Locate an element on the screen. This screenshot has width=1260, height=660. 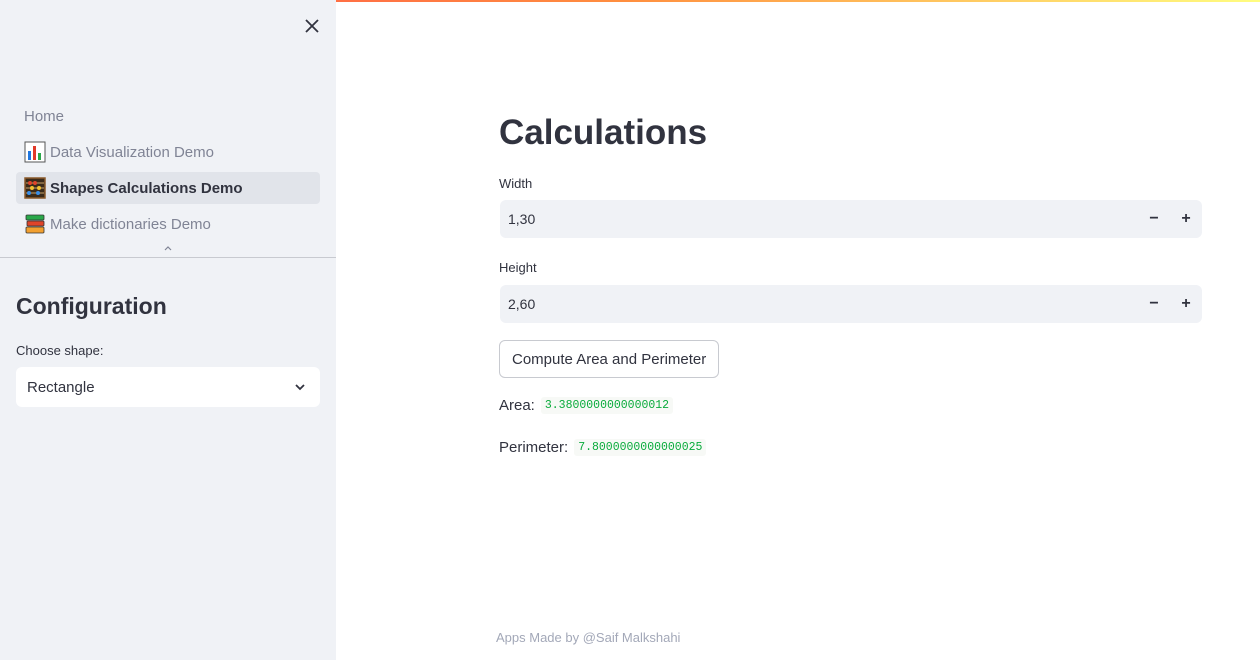
area-label: Area: is located at coordinates (517, 405).